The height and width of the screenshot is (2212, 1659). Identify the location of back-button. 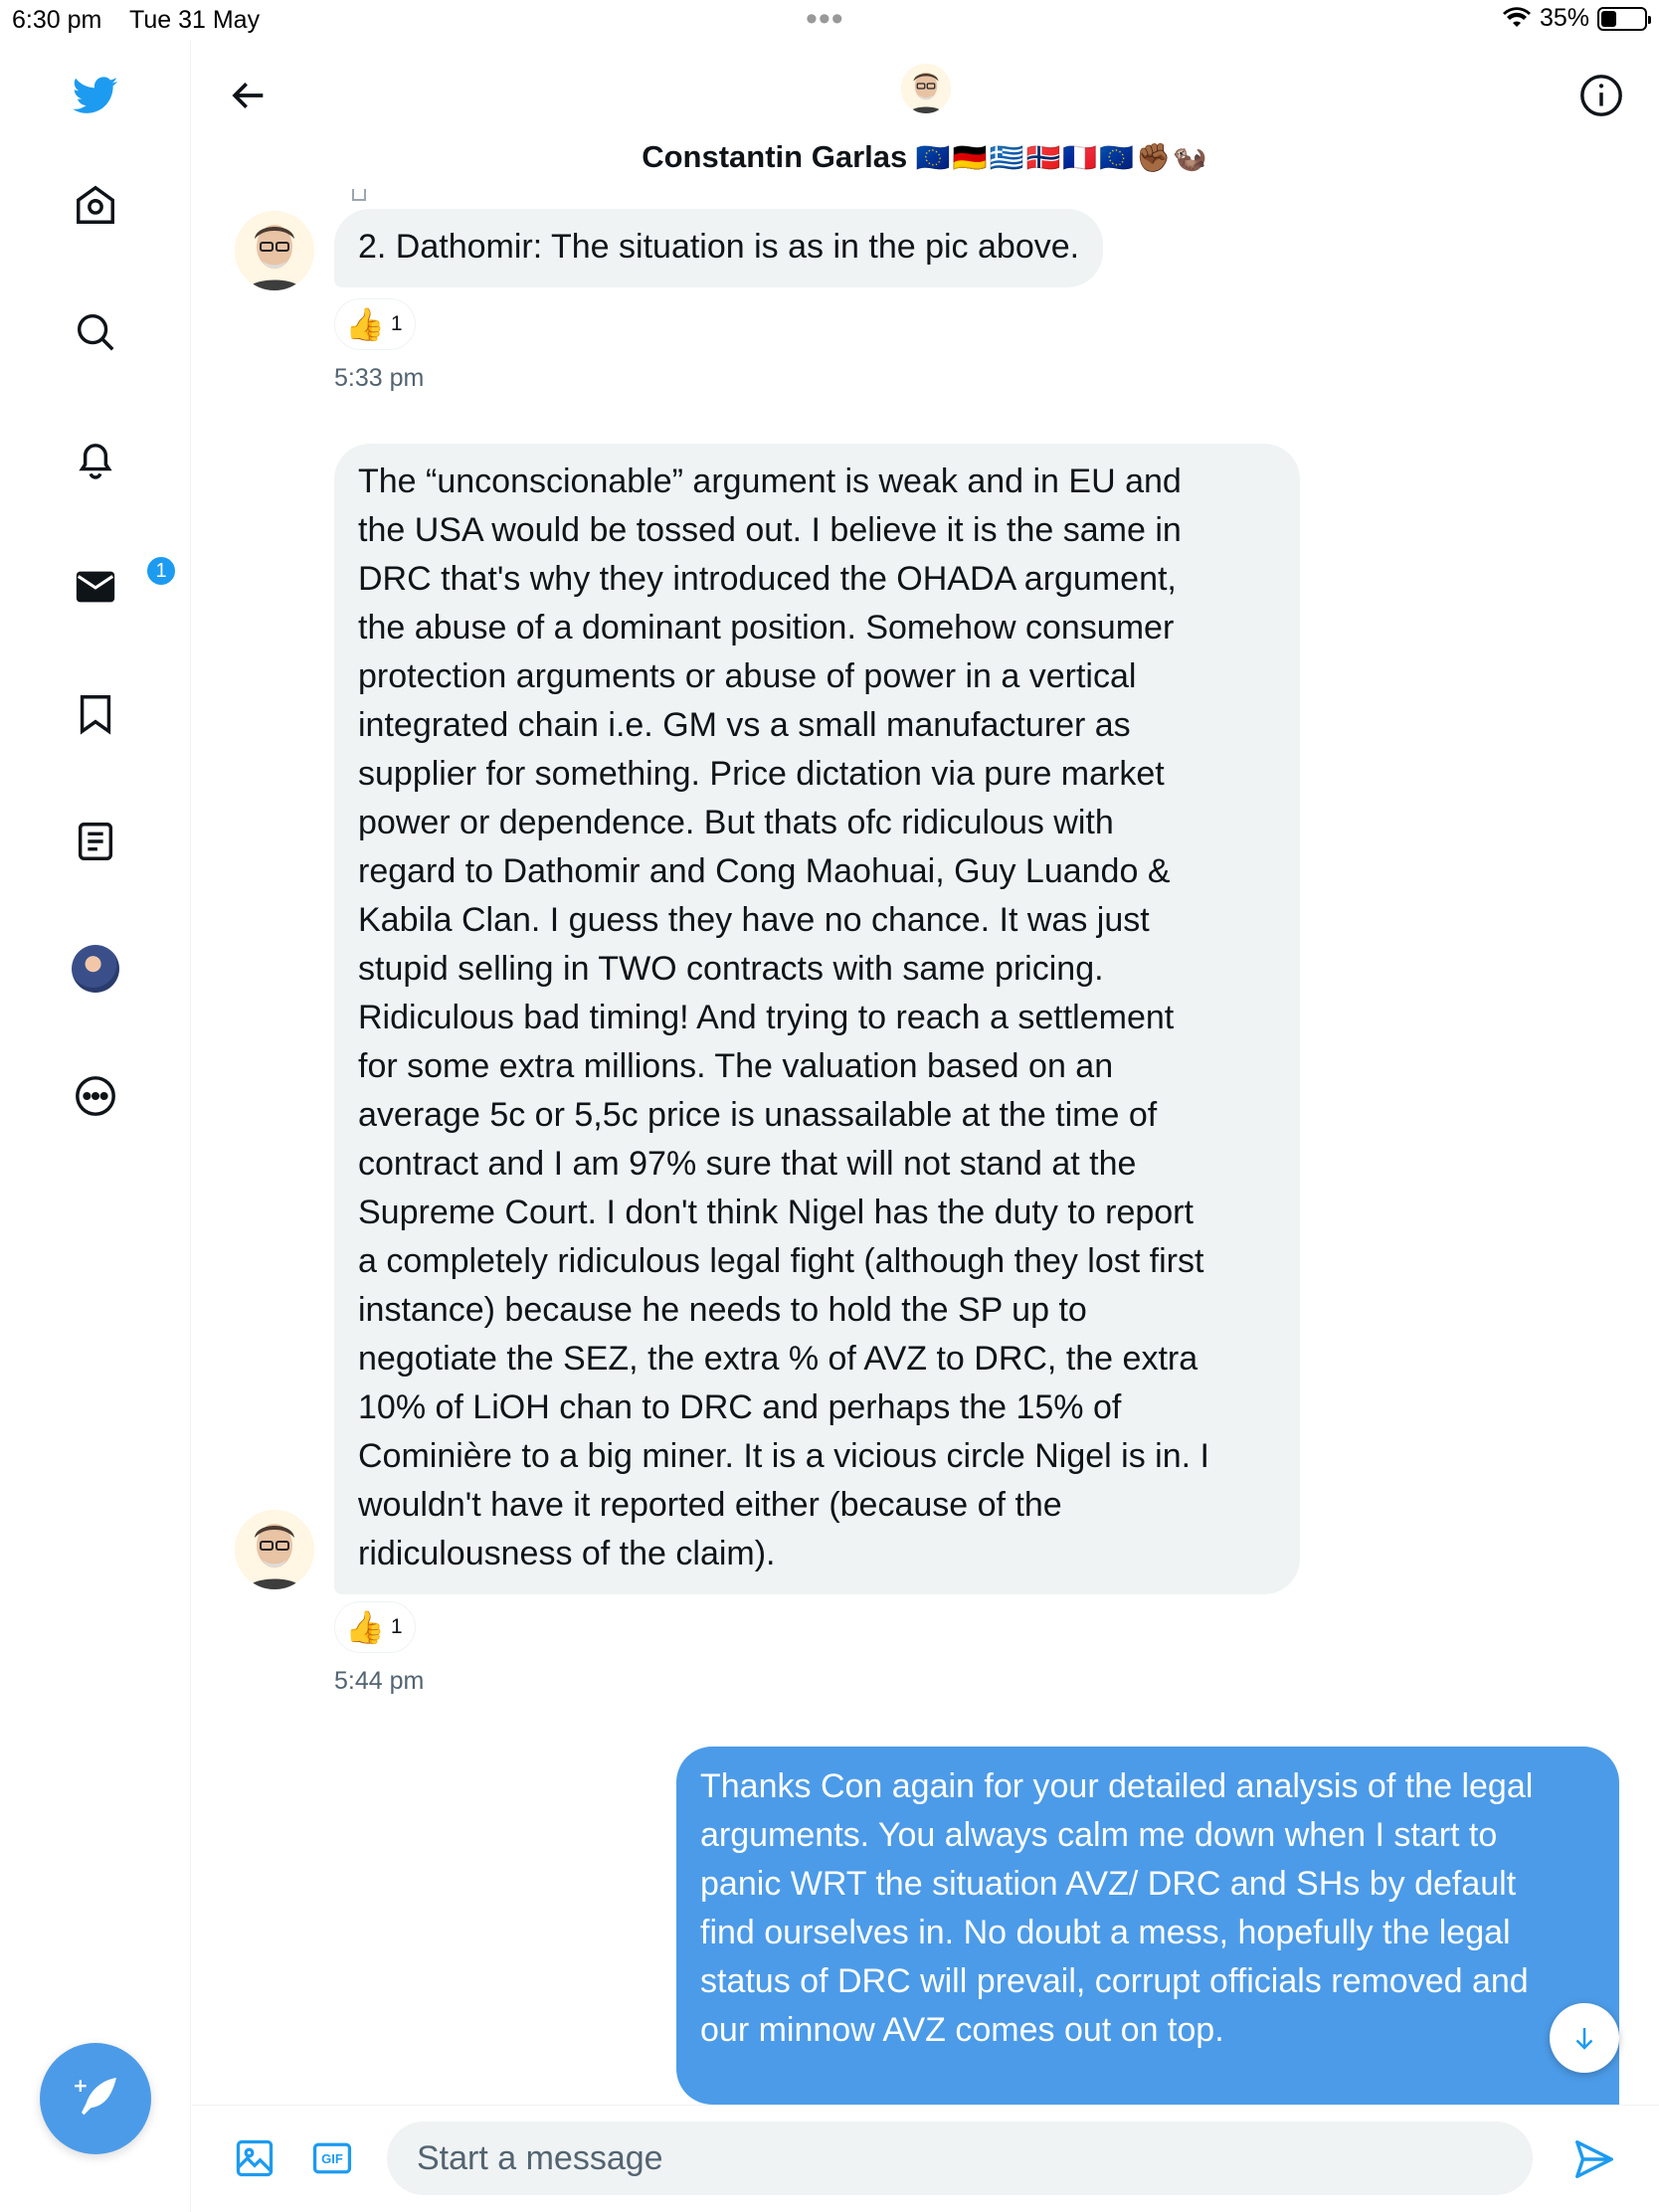
(249, 95).